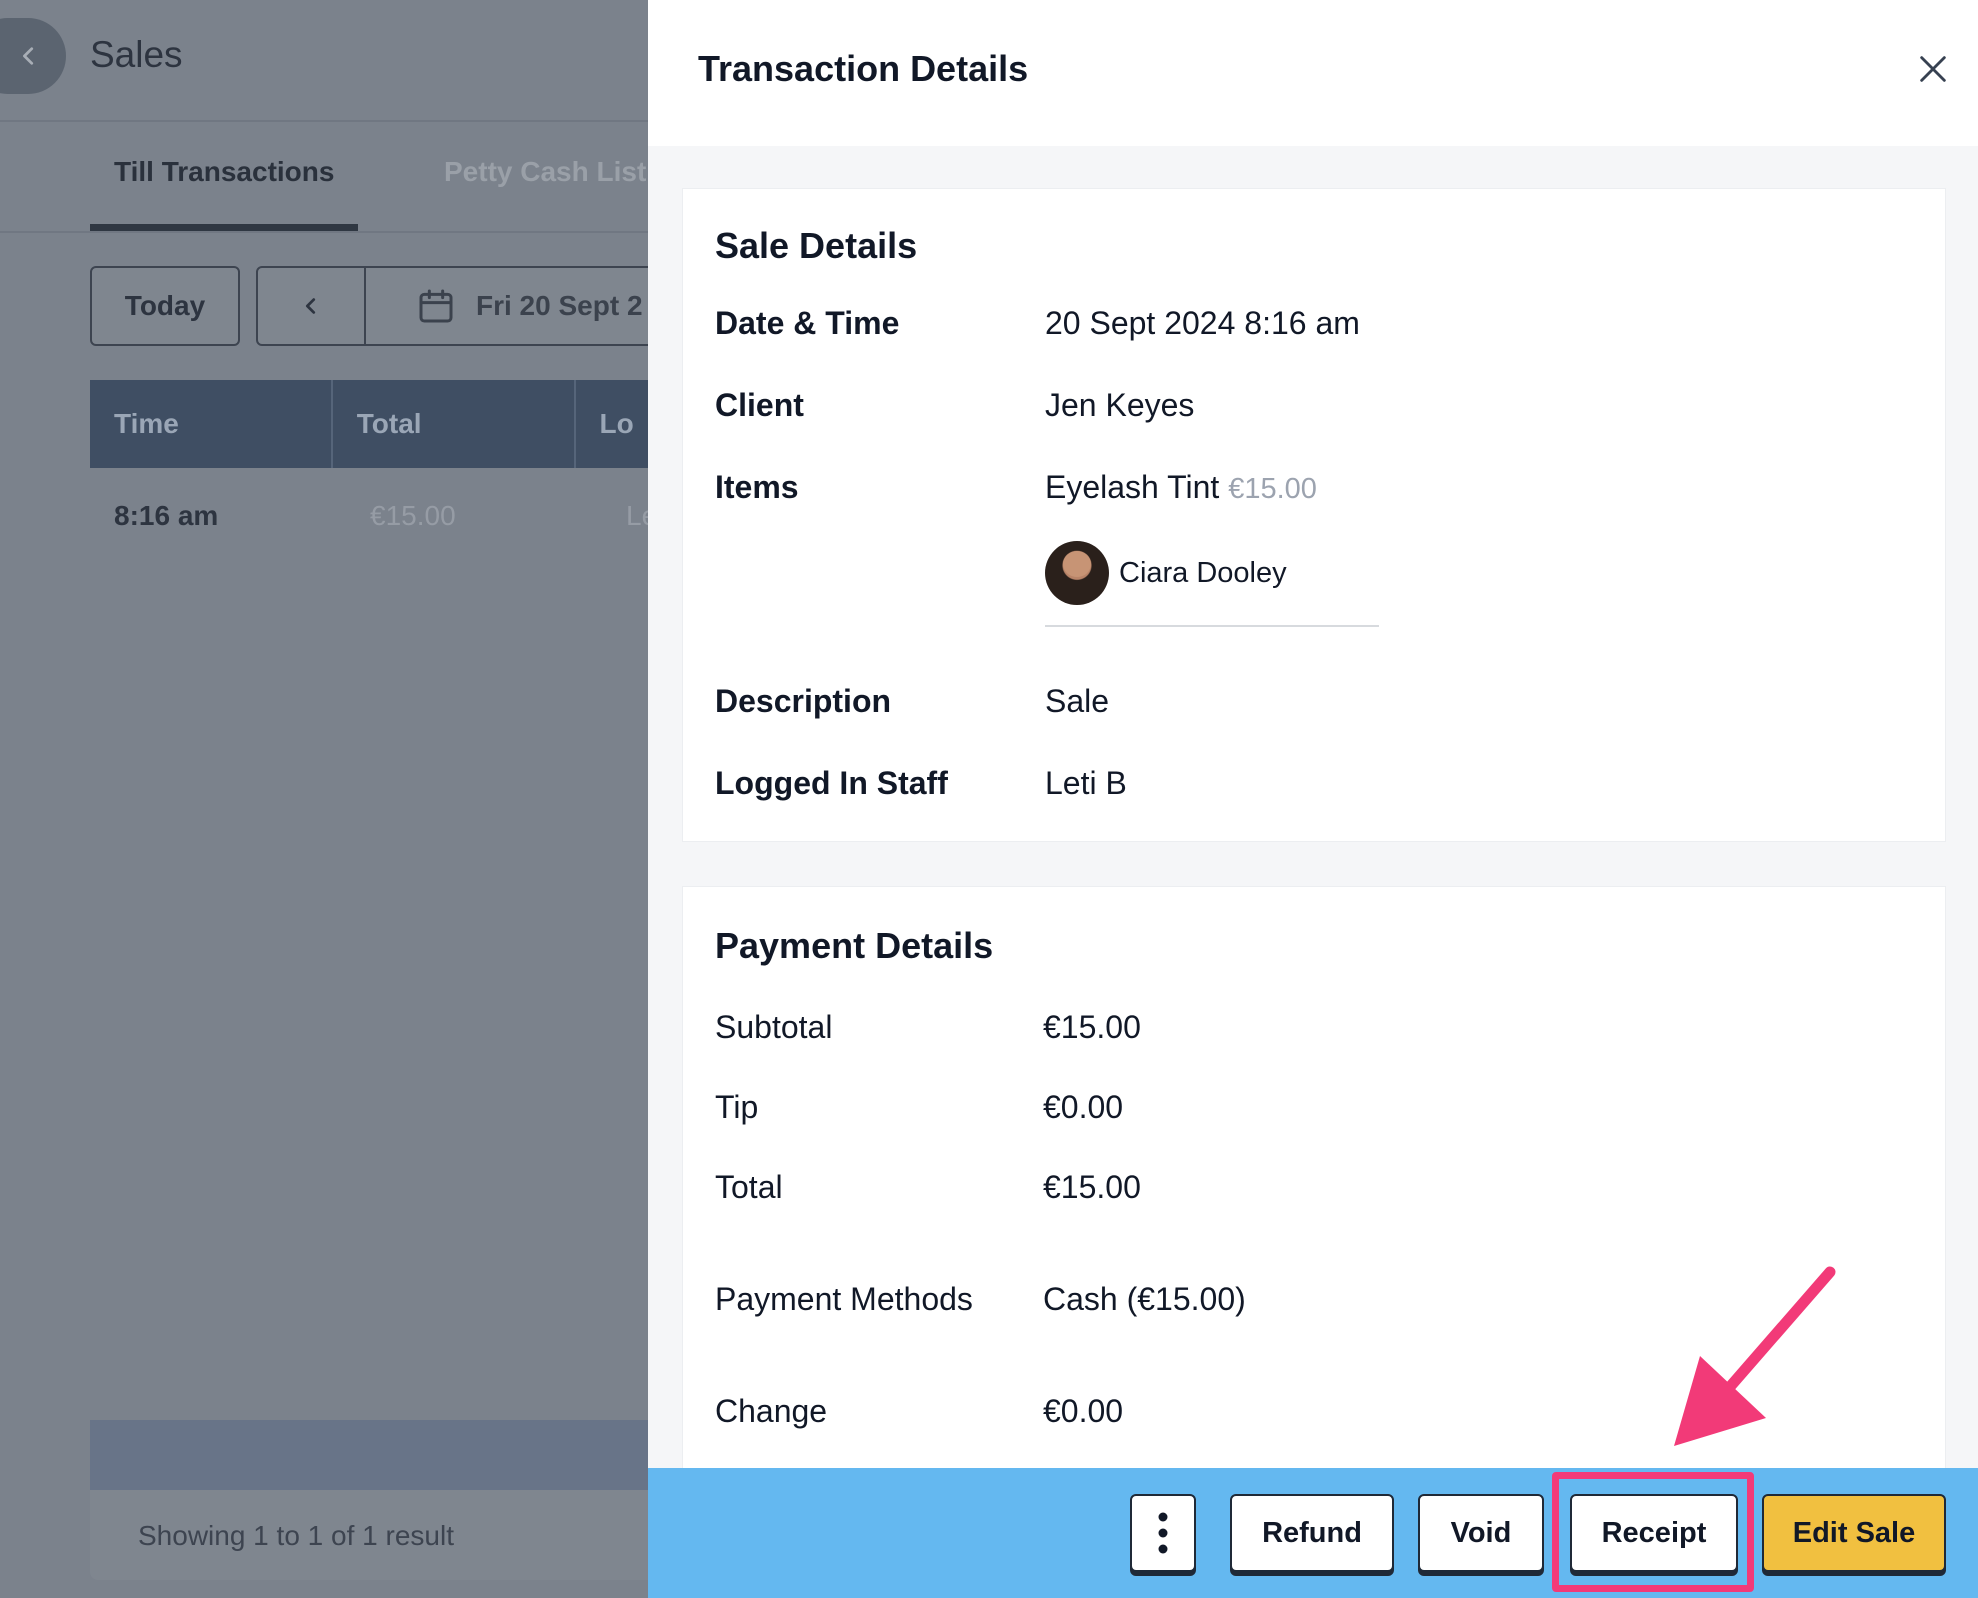 The width and height of the screenshot is (1978, 1598). What do you see at coordinates (1092, 1187) in the screenshot?
I see `total-value: €15.00` at bounding box center [1092, 1187].